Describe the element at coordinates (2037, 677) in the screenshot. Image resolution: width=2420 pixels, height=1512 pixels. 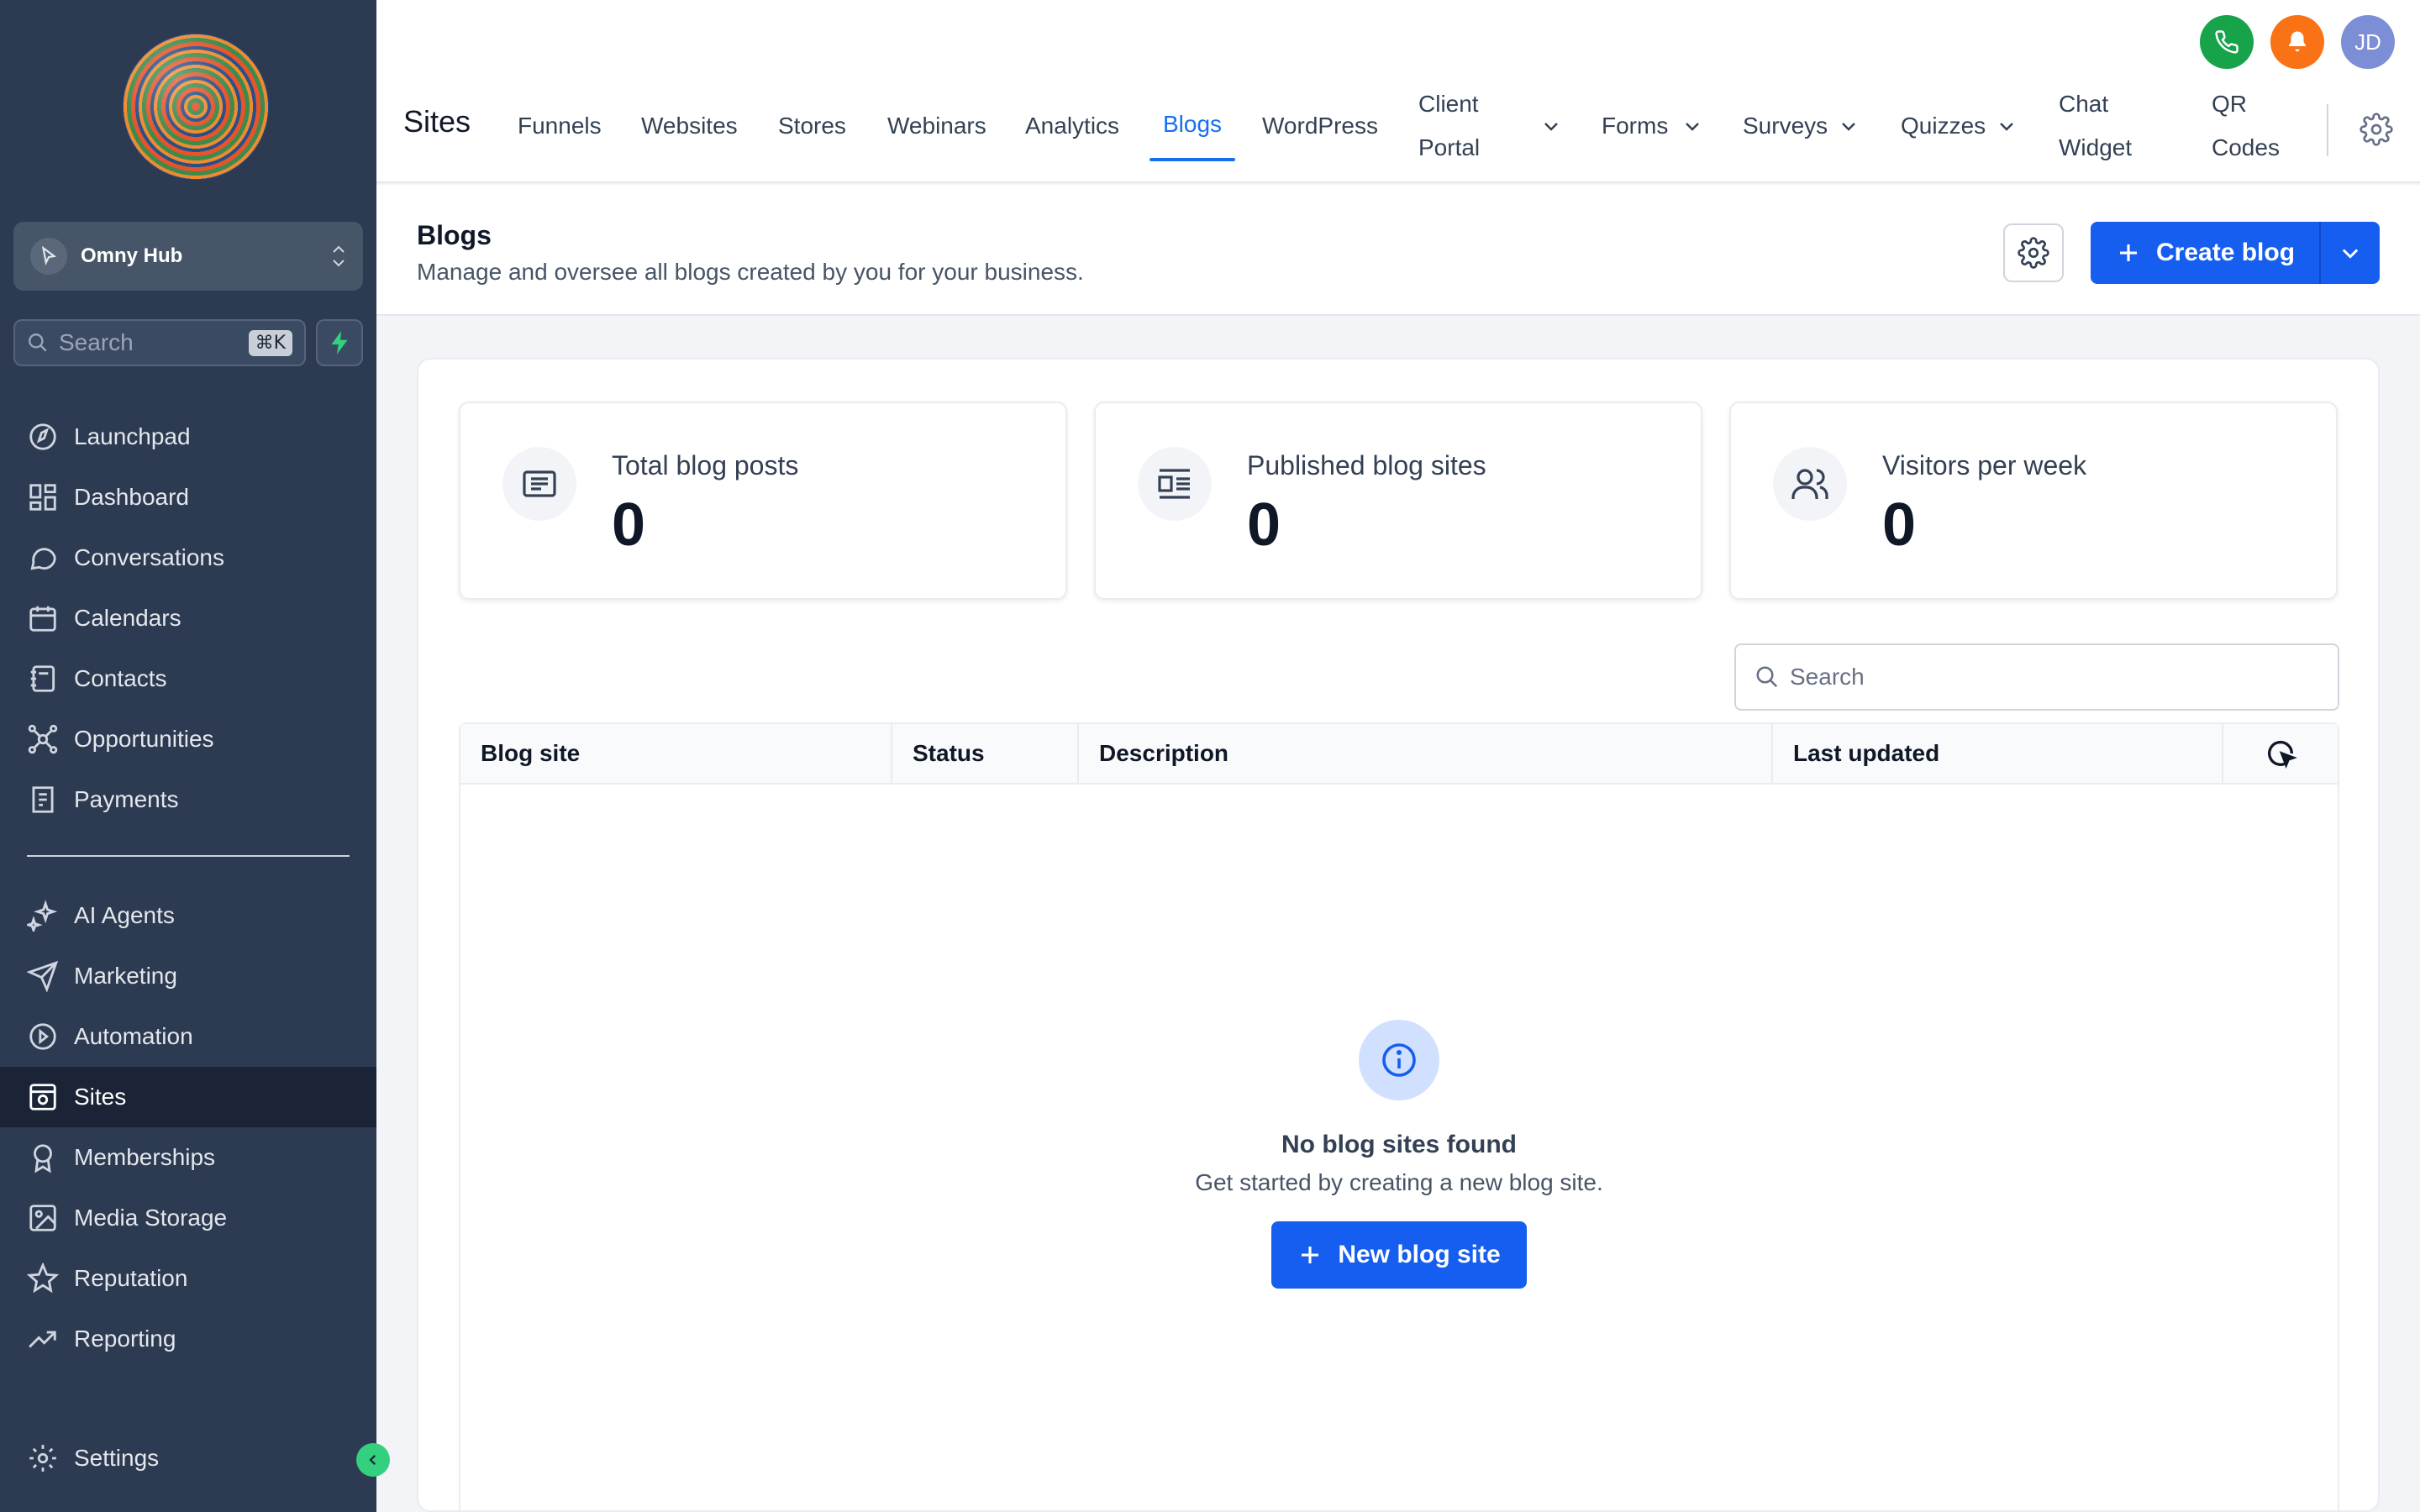
I see `table-search-input: Search` at that location.